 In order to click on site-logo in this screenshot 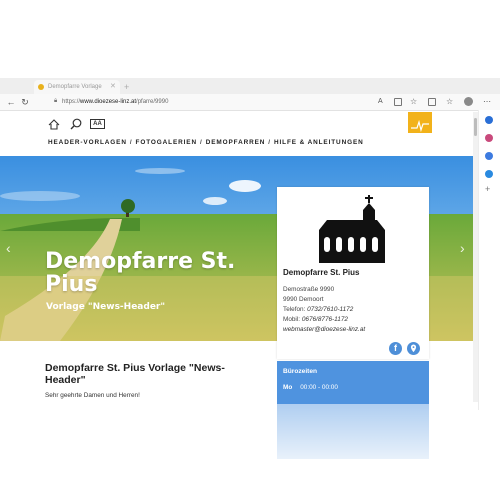, I will do `click(420, 122)`.